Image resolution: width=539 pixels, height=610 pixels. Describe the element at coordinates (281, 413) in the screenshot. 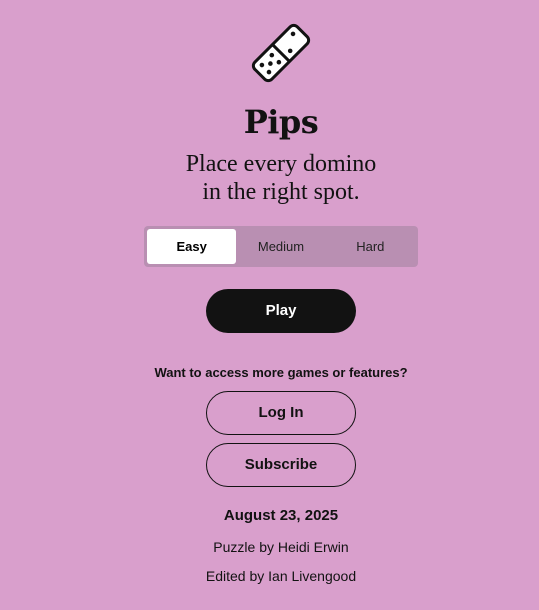

I see `login-button: Log In` at that location.